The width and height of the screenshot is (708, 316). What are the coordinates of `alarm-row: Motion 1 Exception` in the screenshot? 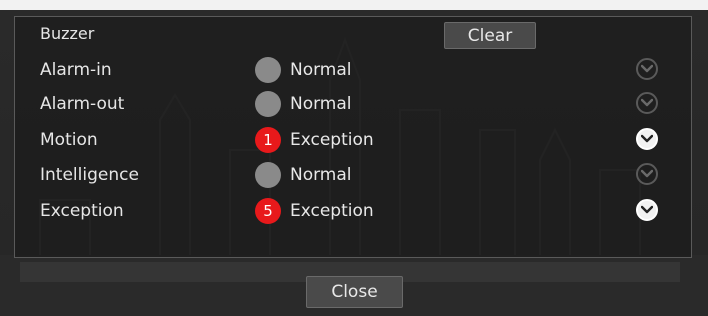 It's located at (354, 140).